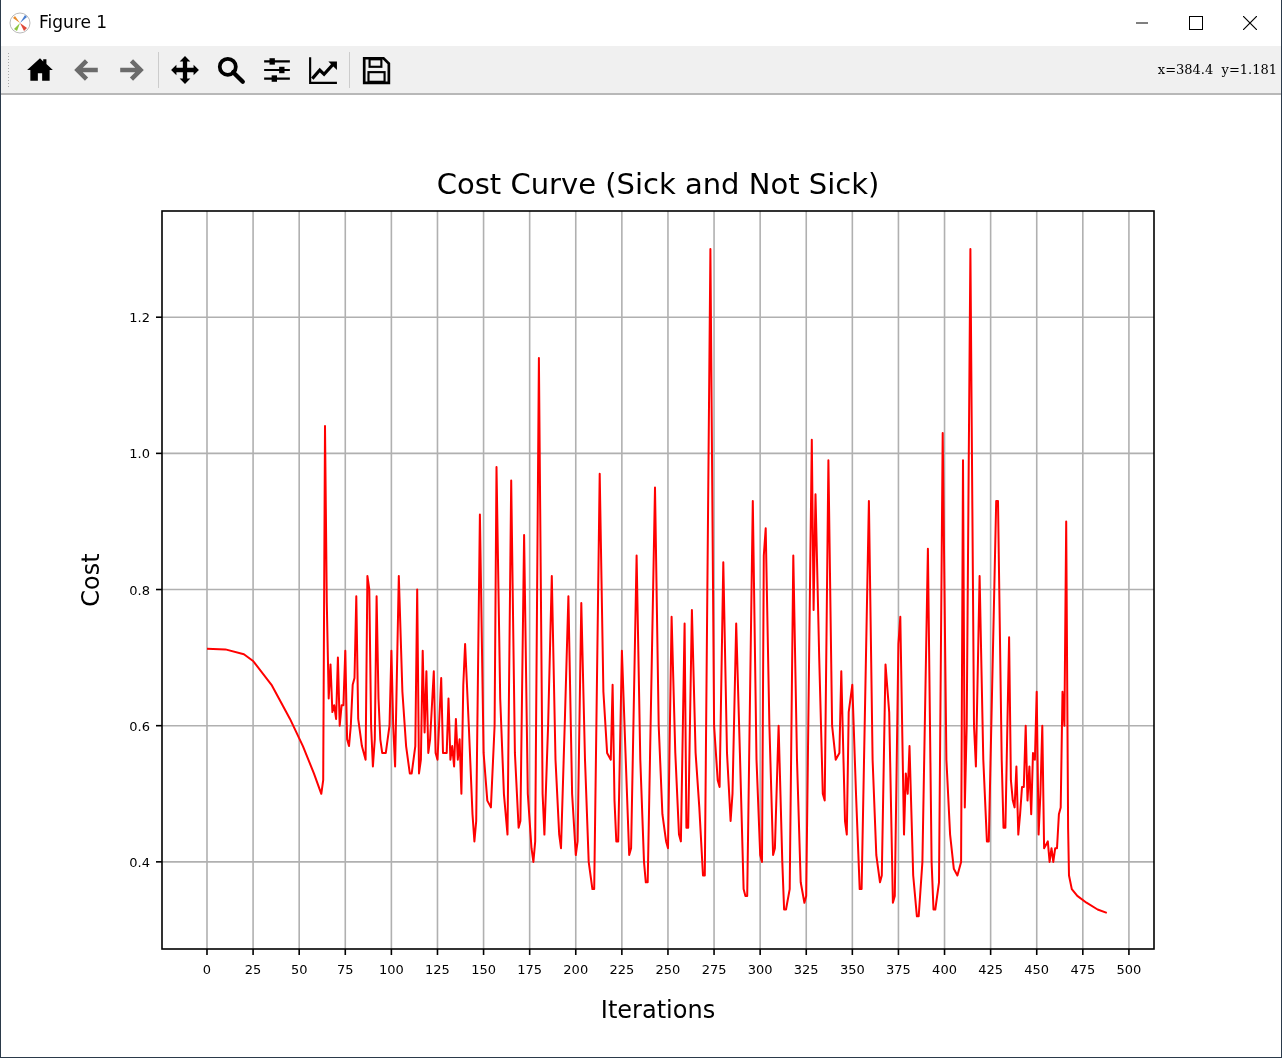 This screenshot has width=1282, height=1058. Describe the element at coordinates (1250, 23) in the screenshot. I see `close-icon` at that location.